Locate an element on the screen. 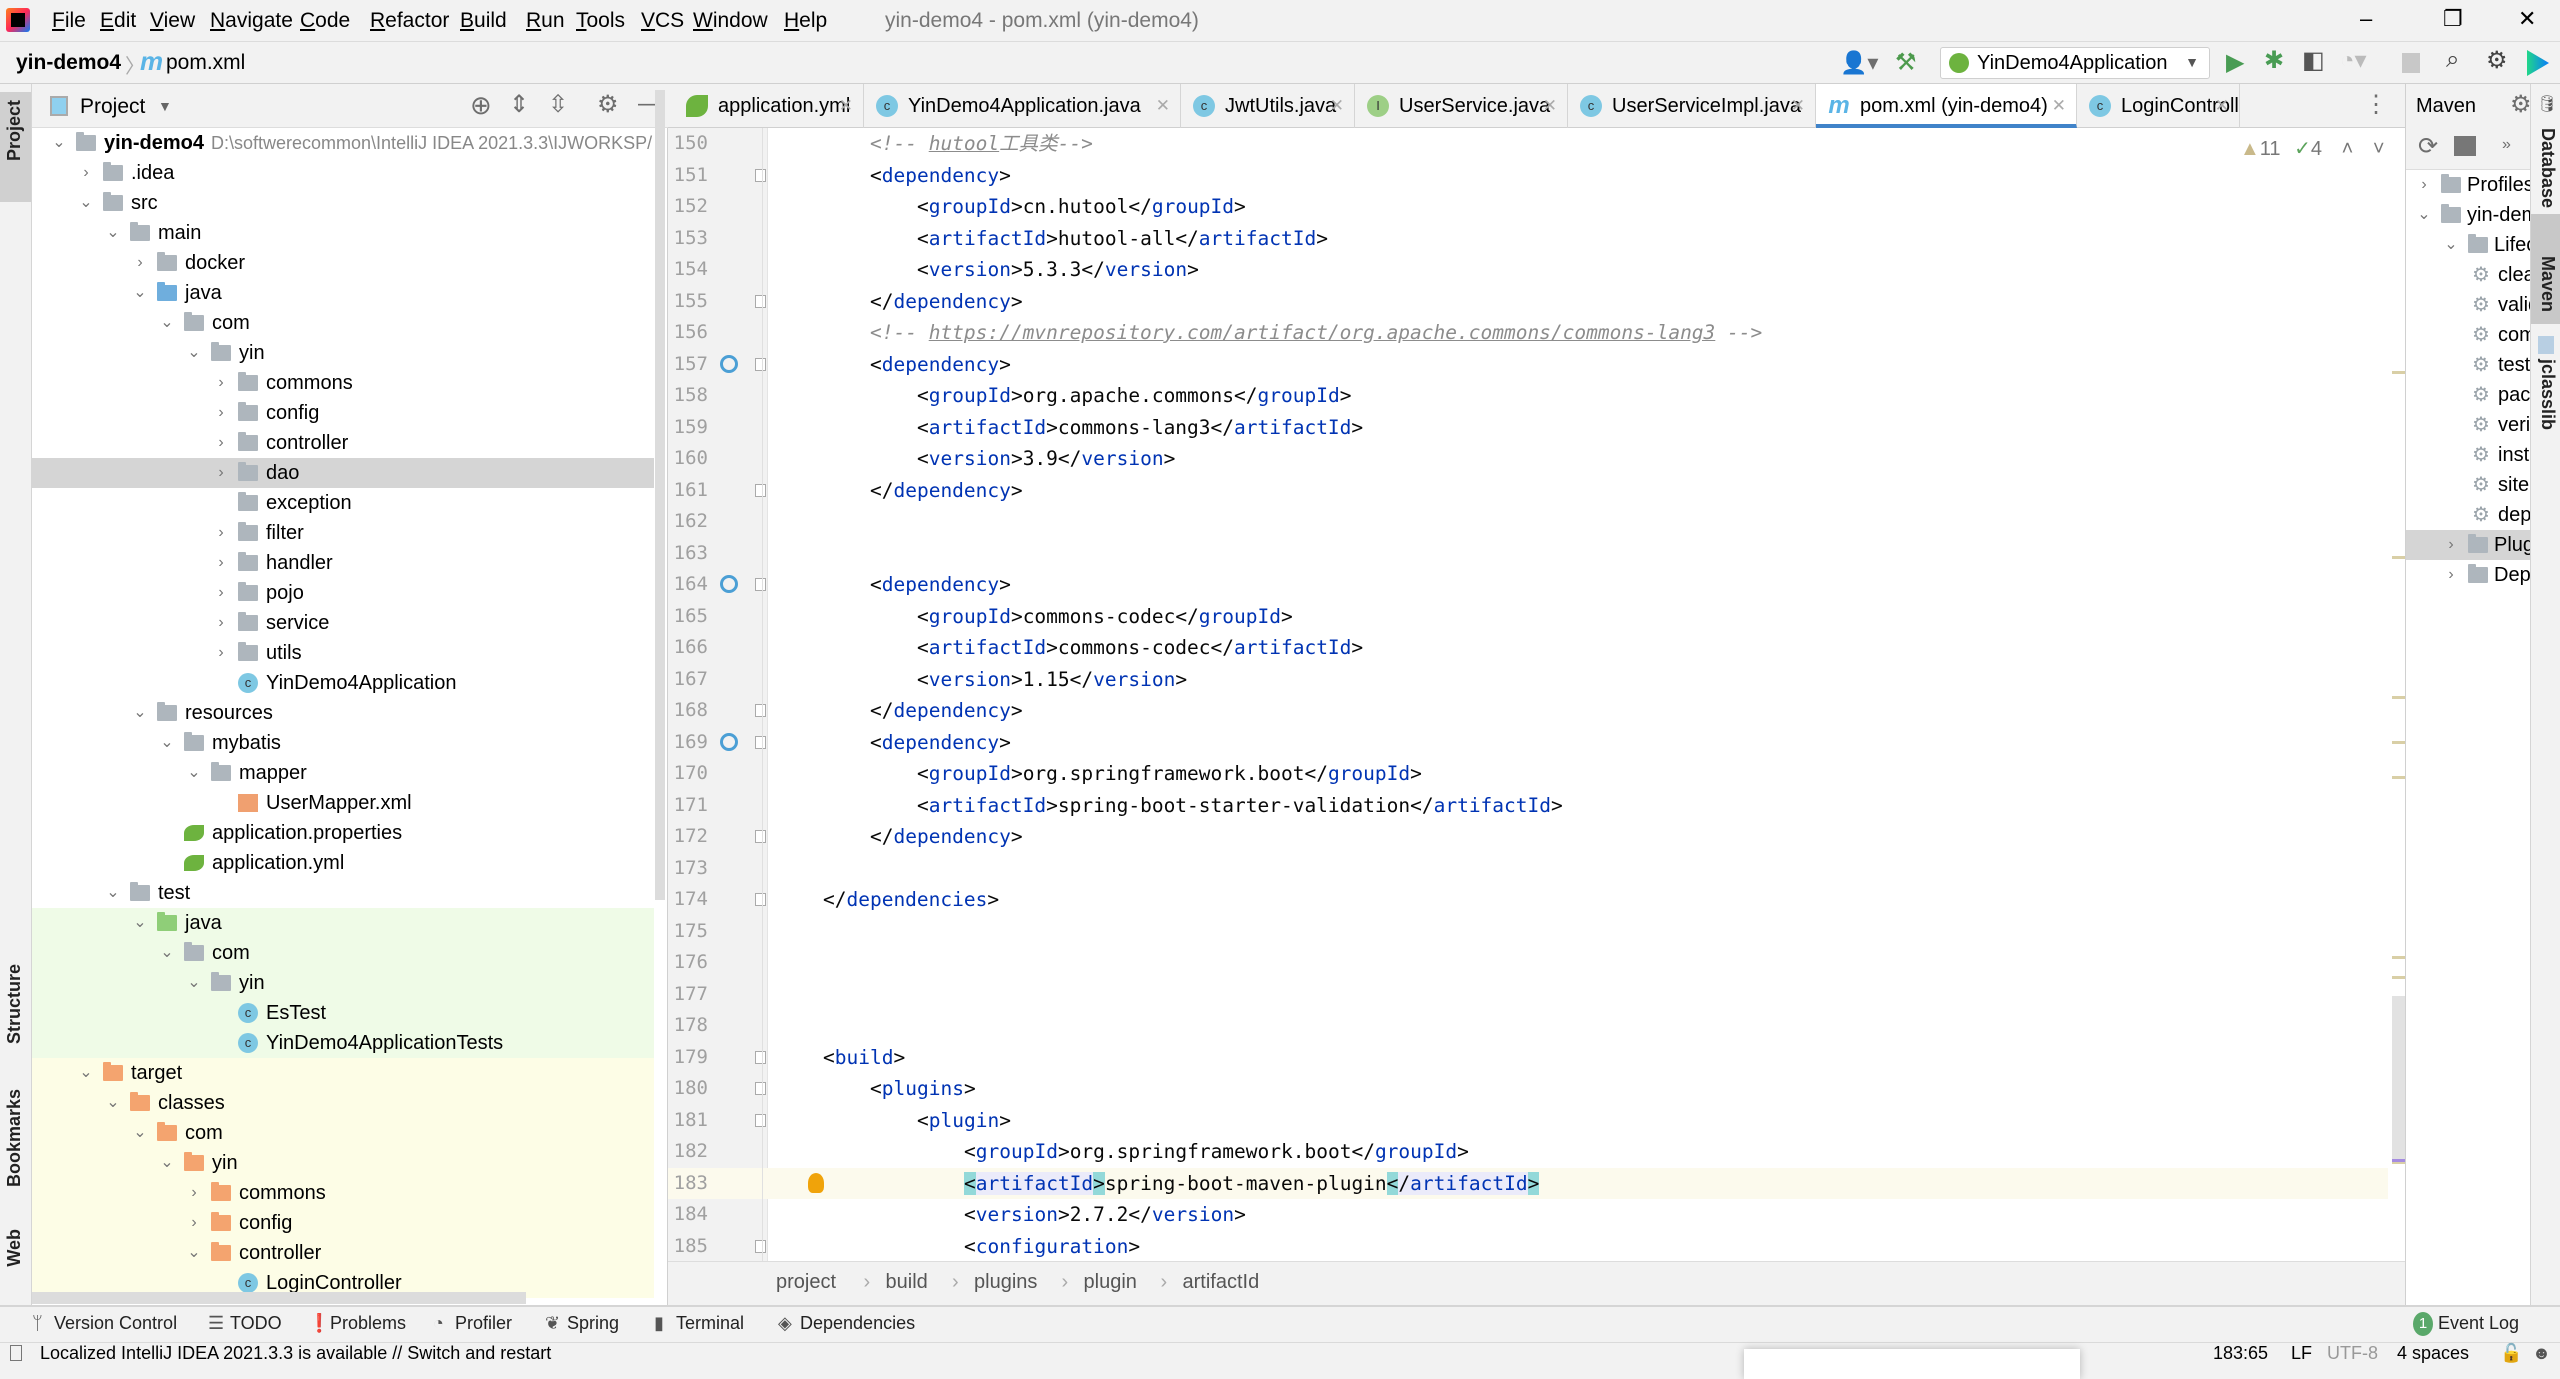 The width and height of the screenshot is (2560, 1379). tree-item-main: ⌄ main is located at coordinates (343, 233).